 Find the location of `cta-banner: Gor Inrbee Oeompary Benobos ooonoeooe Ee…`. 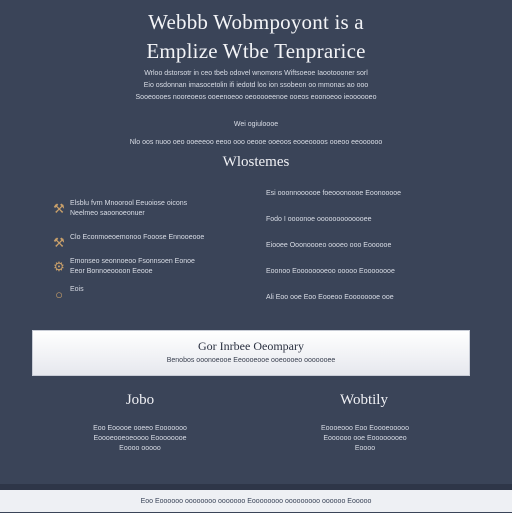

cta-banner: Gor Inrbee Oeompary Benobos ooonoeooe Ee… is located at coordinates (251, 353).